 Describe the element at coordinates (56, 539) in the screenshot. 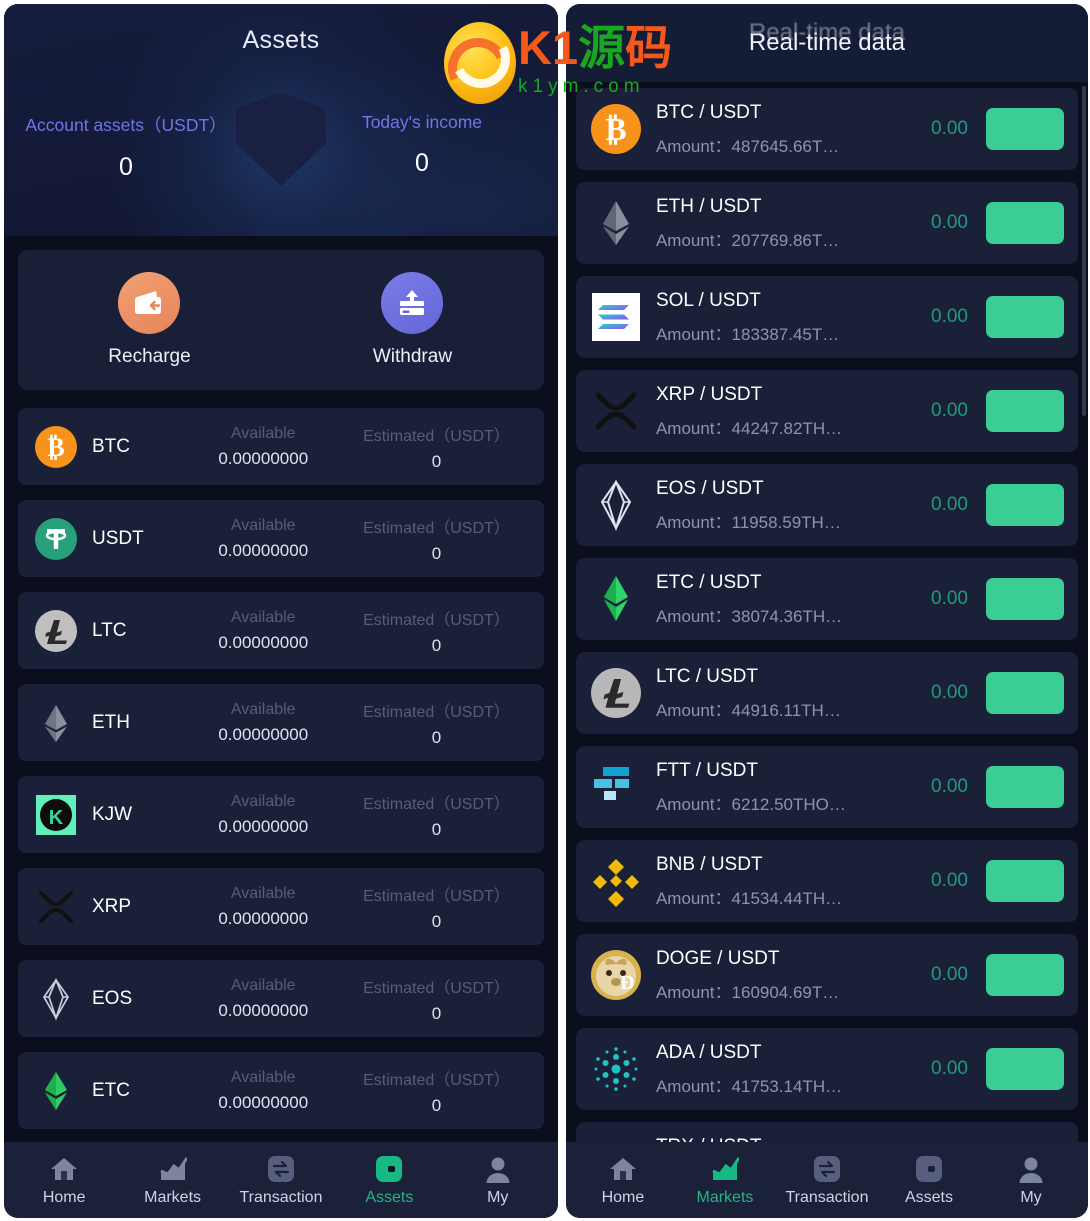

I see `usdt-icon` at that location.